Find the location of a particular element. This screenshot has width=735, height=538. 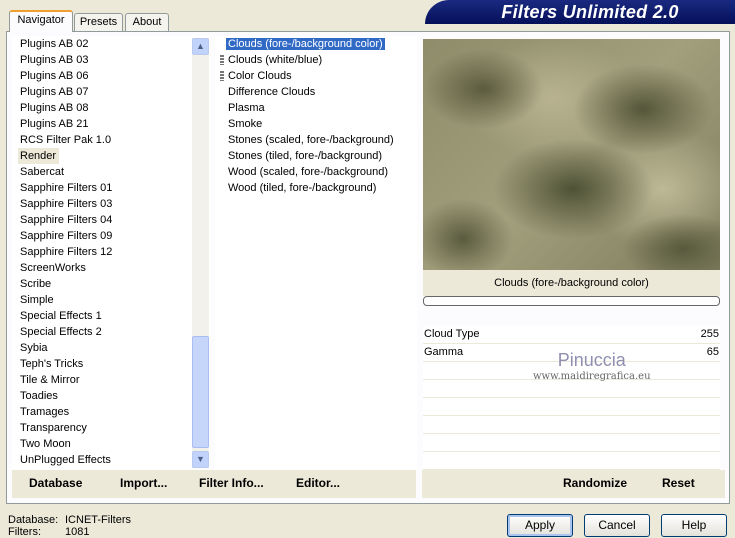

category-scrollbar: ▲ ▼ is located at coordinates (200, 253).